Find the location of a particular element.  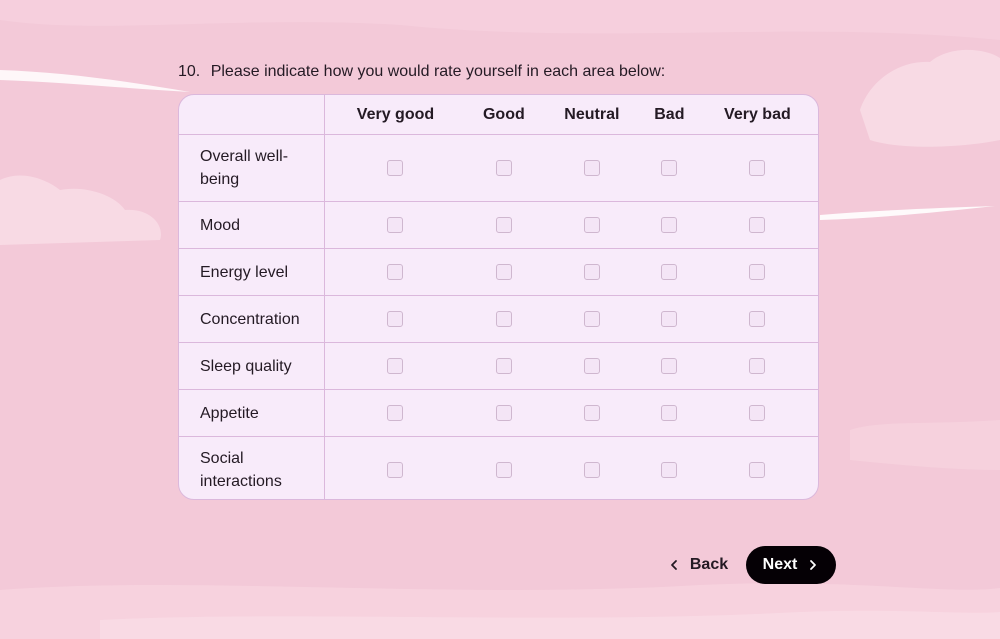

chevron-left-icon is located at coordinates (673, 565).